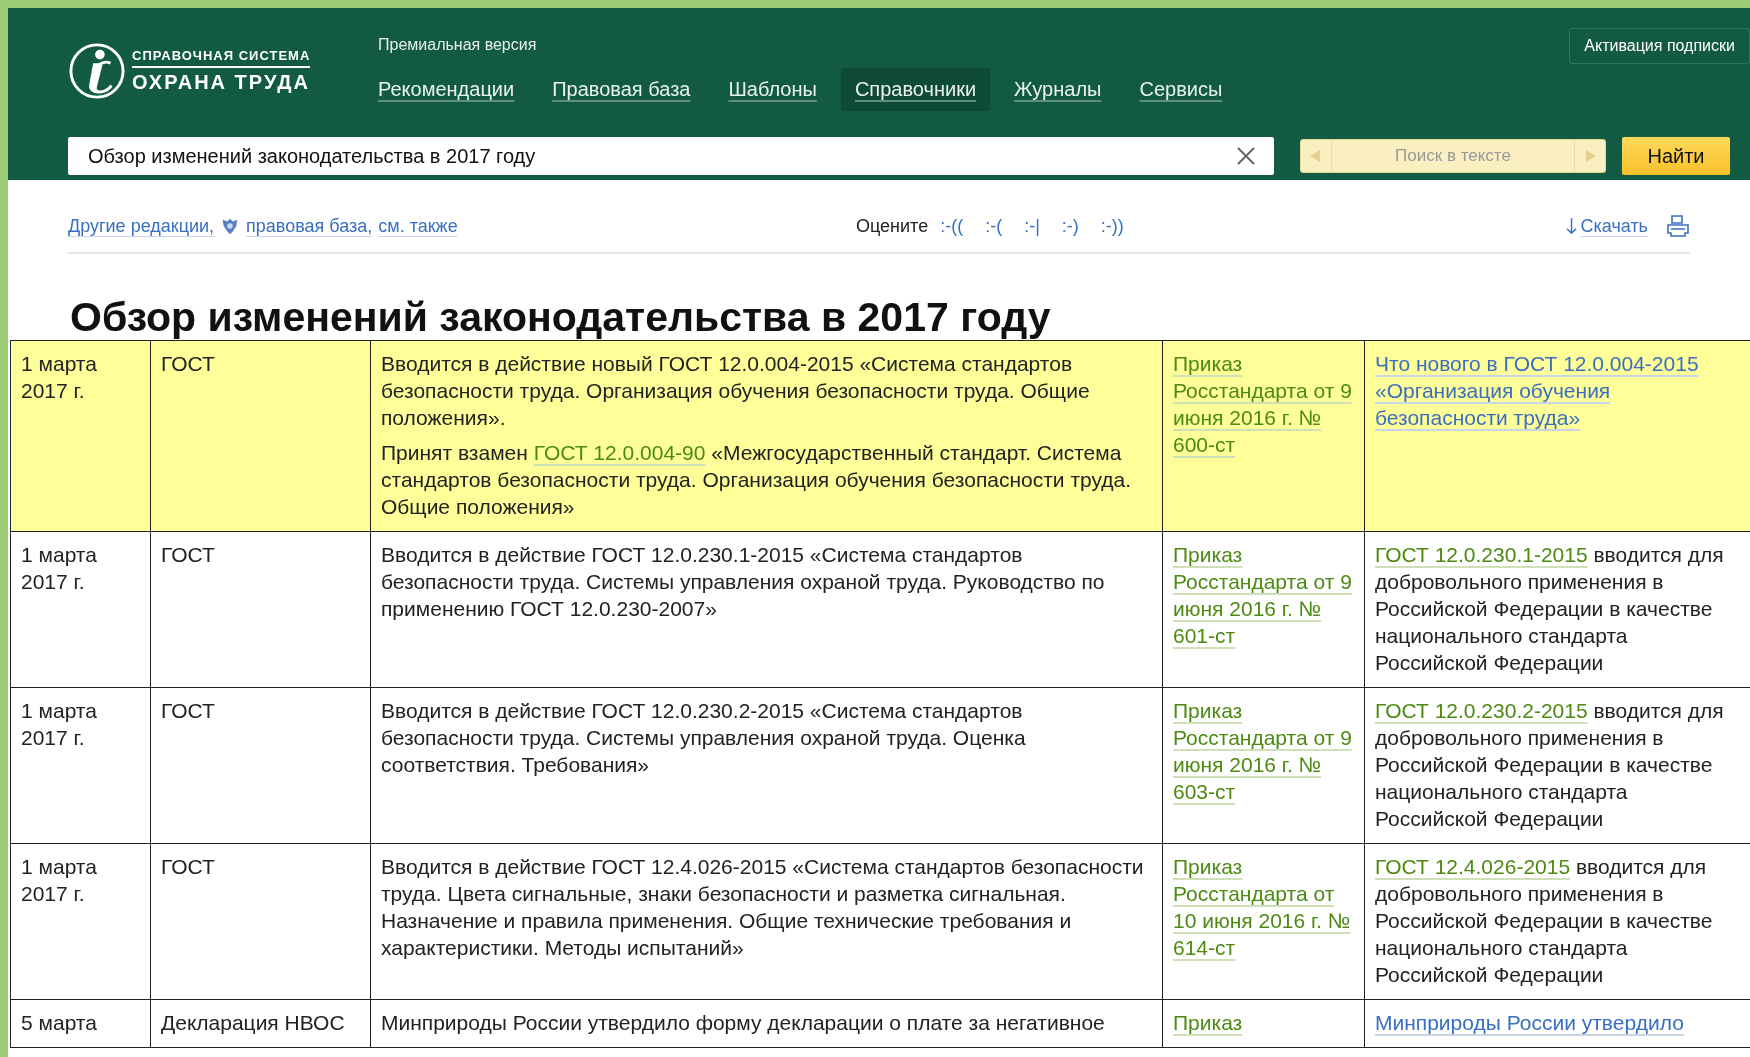 The height and width of the screenshot is (1057, 1750). I want to click on document-link: ГОСТ 12.0.230.1-2015, so click(1481, 554).